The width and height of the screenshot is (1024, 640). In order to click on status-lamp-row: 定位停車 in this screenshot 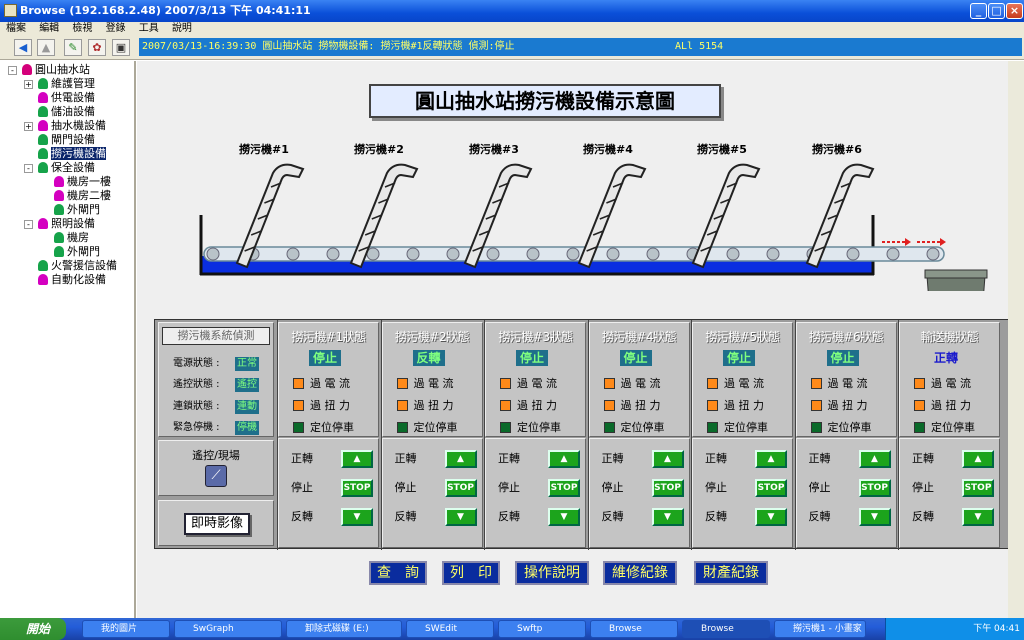, I will do `click(841, 428)`.